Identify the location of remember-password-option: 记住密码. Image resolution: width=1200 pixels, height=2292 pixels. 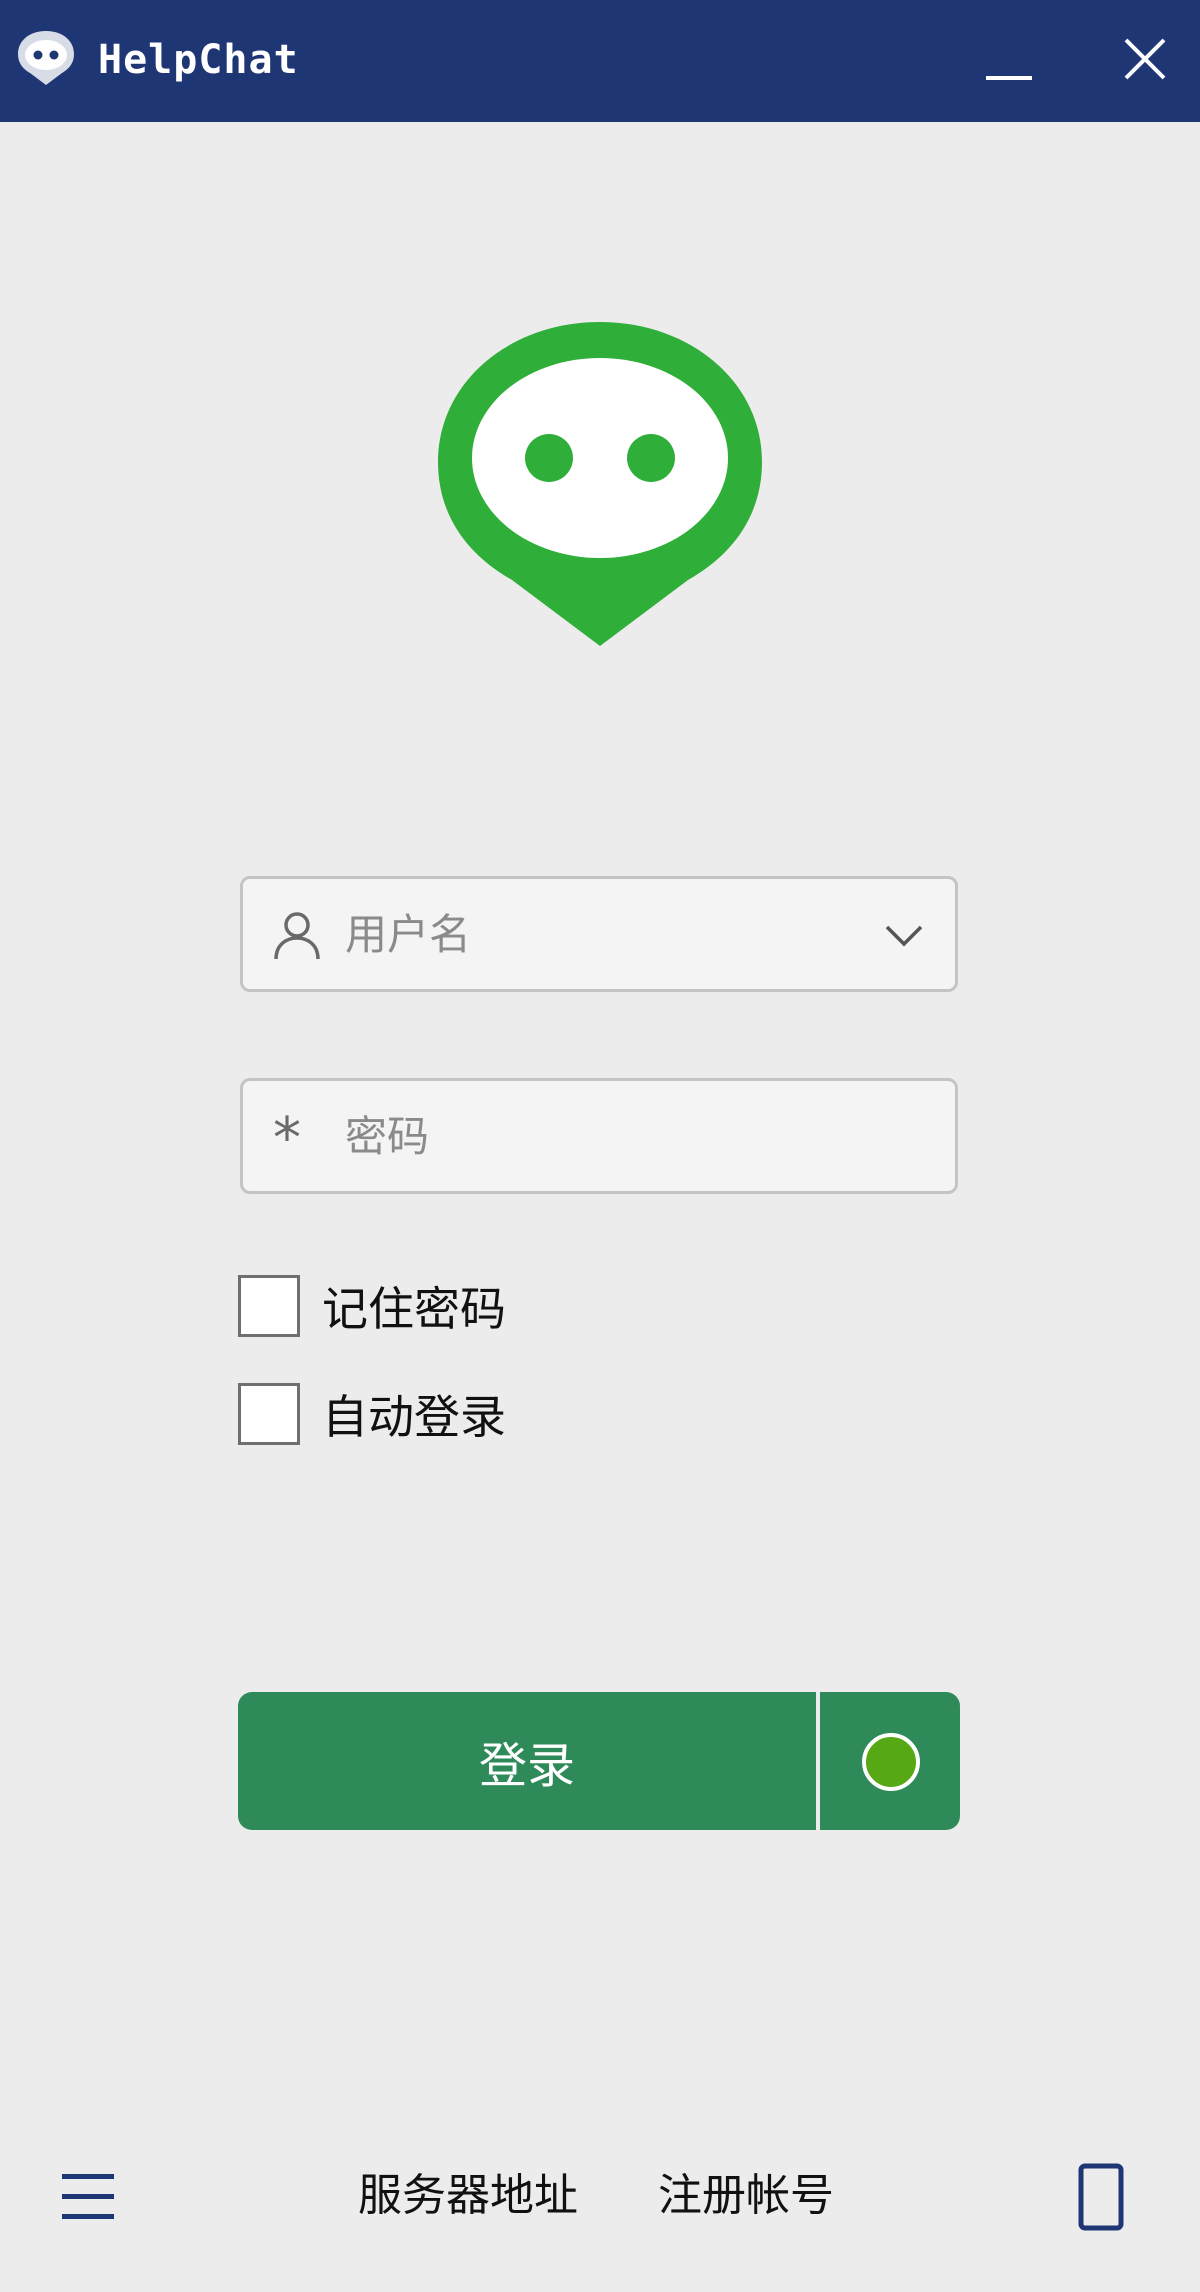
(372, 1306).